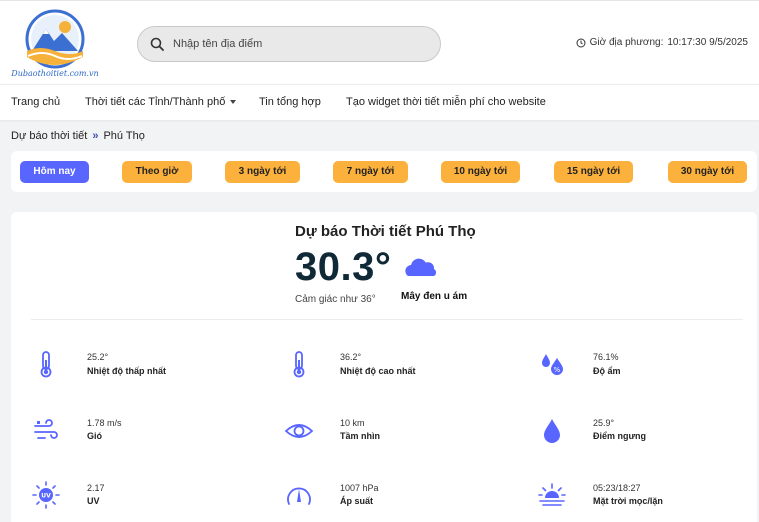 This screenshot has width=759, height=522. Describe the element at coordinates (233, 102) in the screenshot. I see `chevron-down-icon` at that location.